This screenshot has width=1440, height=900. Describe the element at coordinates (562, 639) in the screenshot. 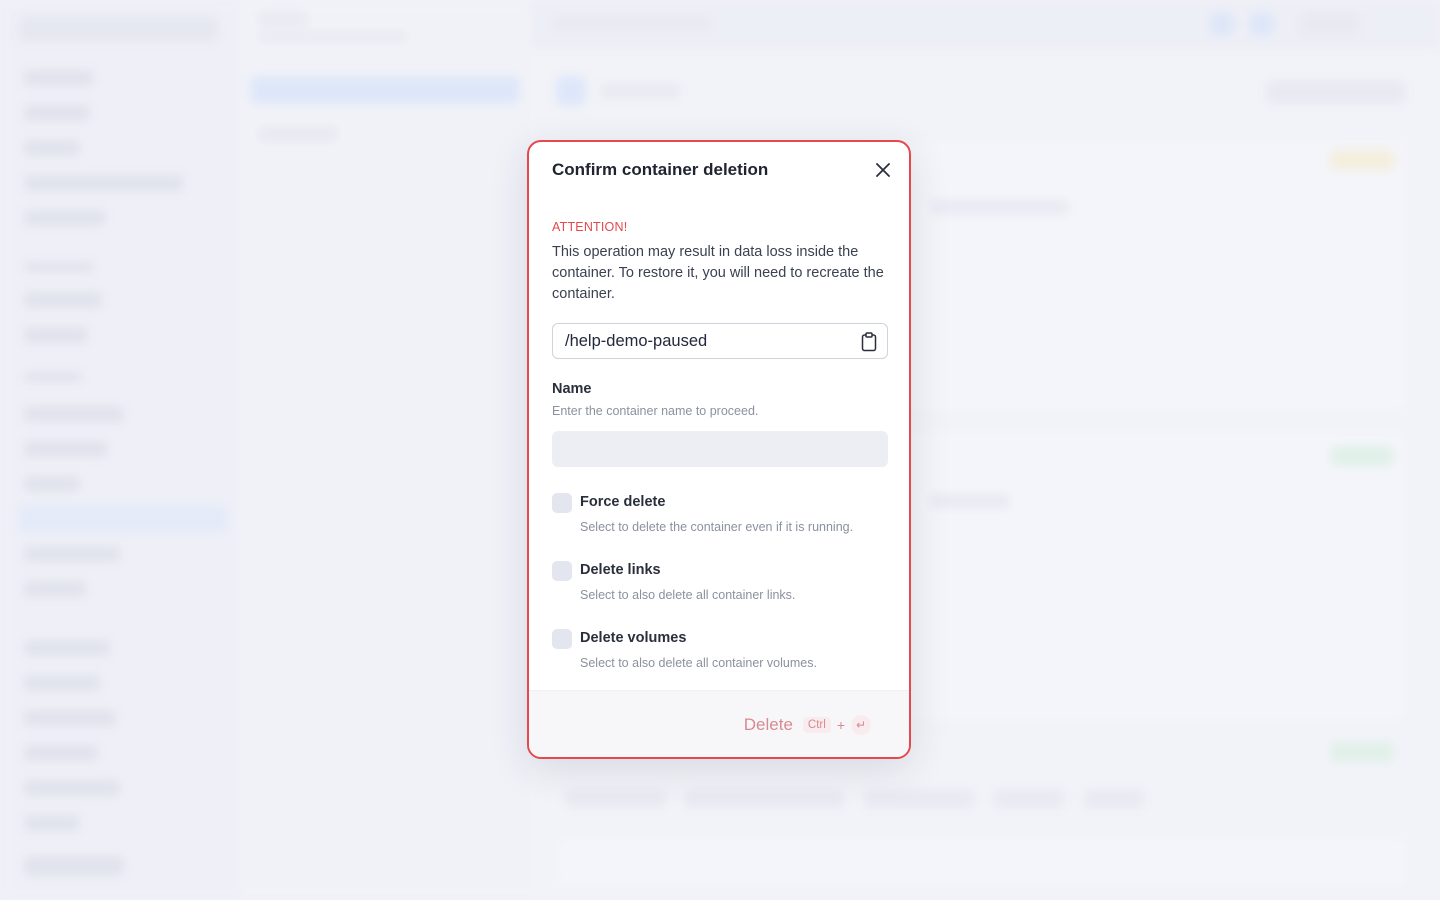

I see `delete-volumes-checkbox` at that location.